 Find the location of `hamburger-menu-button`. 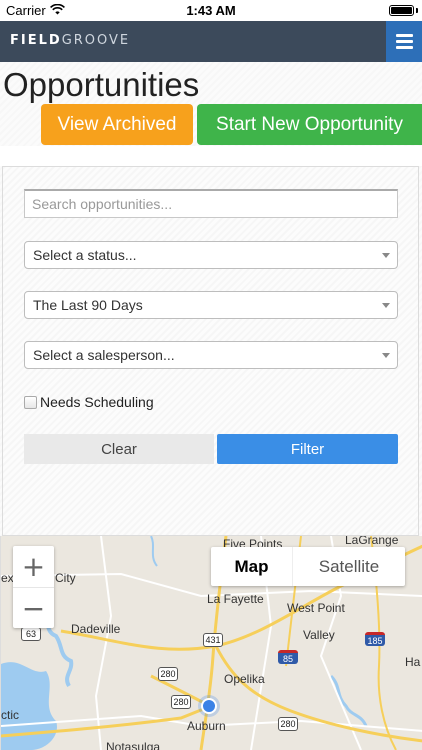

hamburger-menu-button is located at coordinates (404, 41).